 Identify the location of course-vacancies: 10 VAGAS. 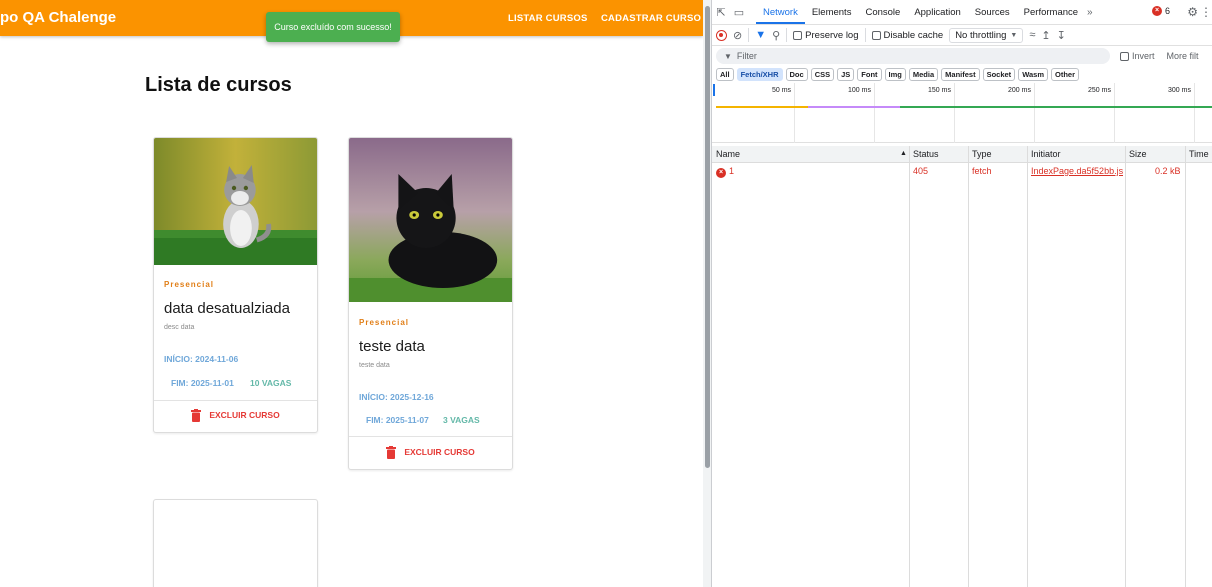
(271, 383).